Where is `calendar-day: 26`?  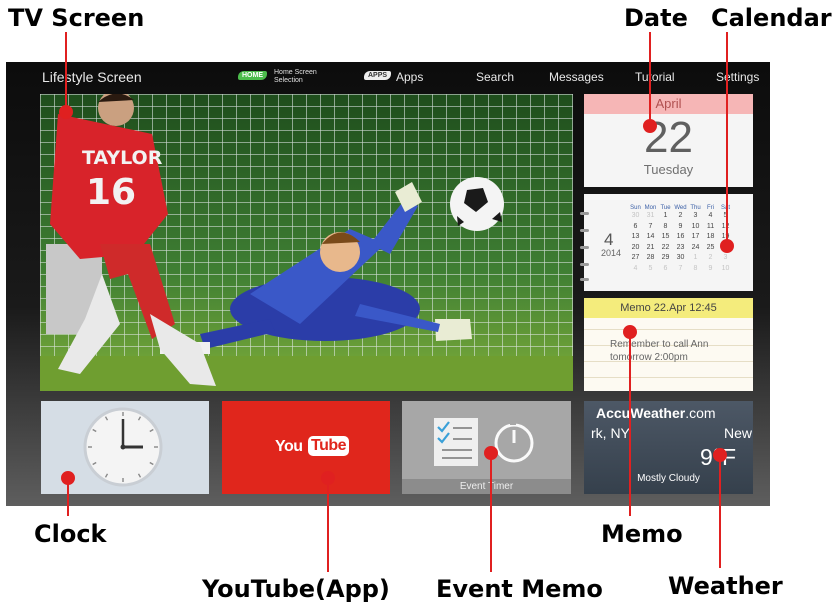 calendar-day: 26 is located at coordinates (725, 247).